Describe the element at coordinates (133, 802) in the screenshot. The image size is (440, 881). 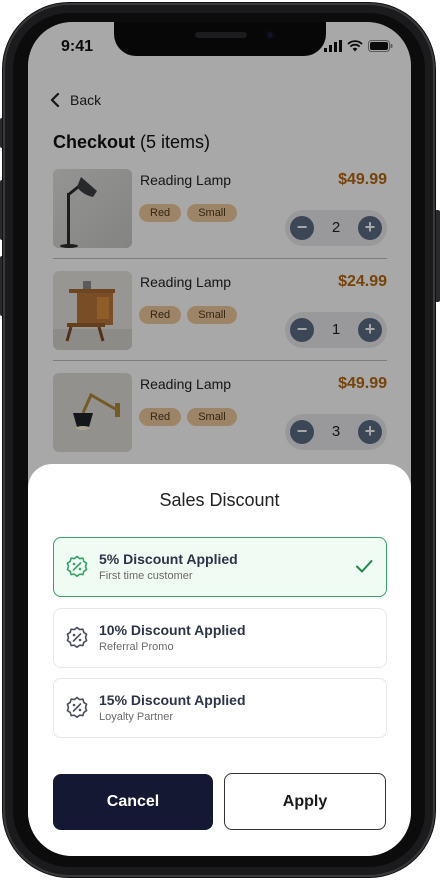
I see `cancel-button: Cancel` at that location.